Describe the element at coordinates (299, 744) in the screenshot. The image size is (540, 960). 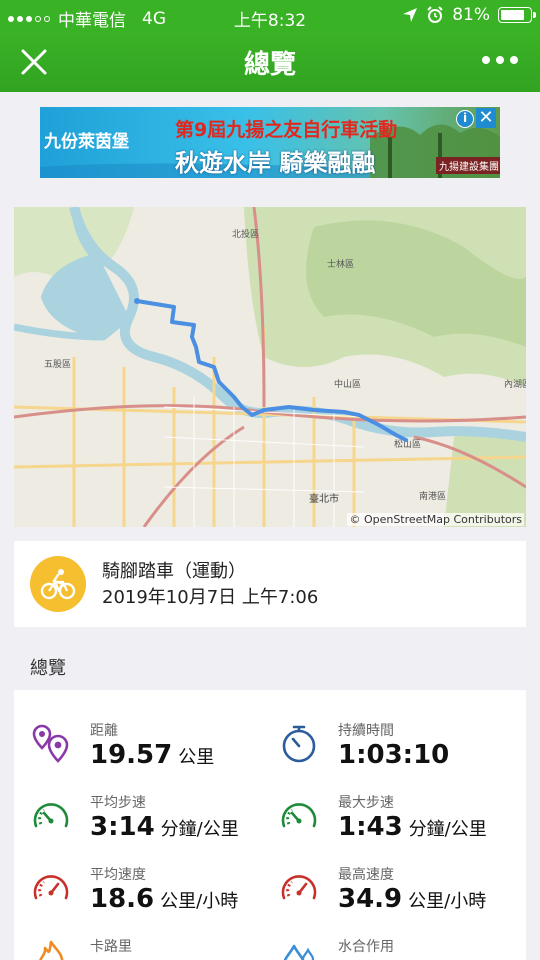
I see `stopwatch-icon` at that location.